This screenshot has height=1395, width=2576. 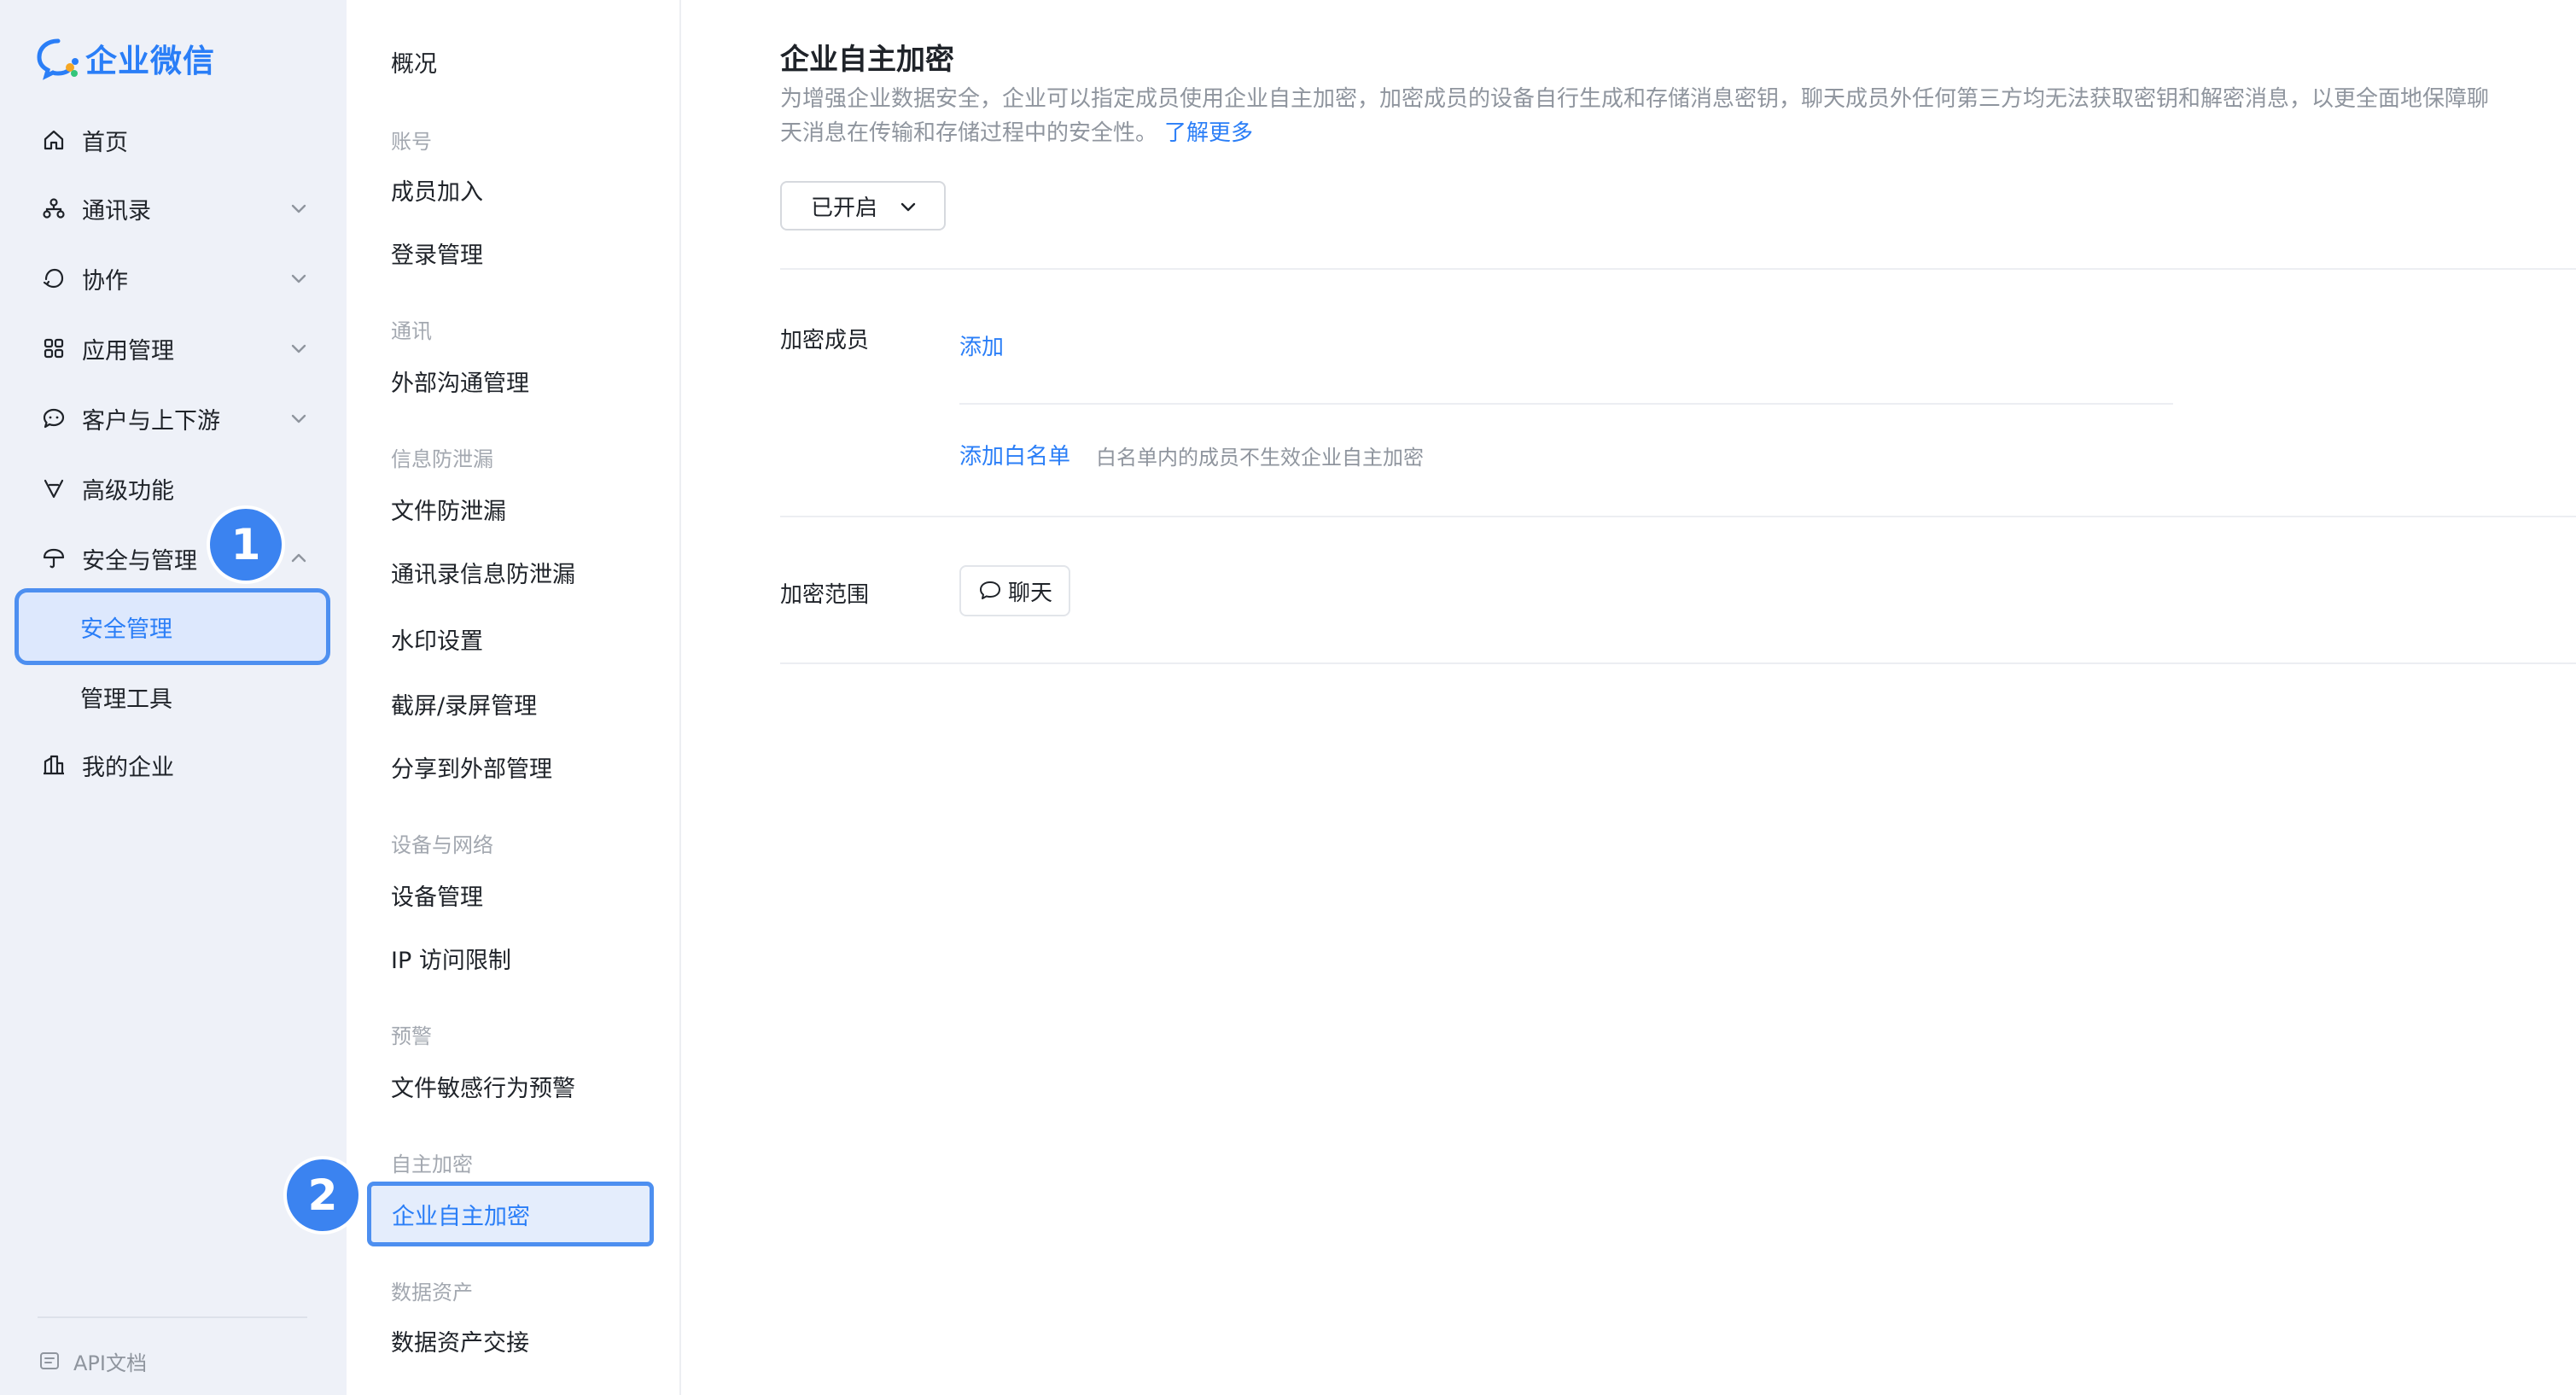 What do you see at coordinates (483, 575) in the screenshot?
I see `subnav-item-contacts-leak-prevention: 通讯录信息防泄漏` at bounding box center [483, 575].